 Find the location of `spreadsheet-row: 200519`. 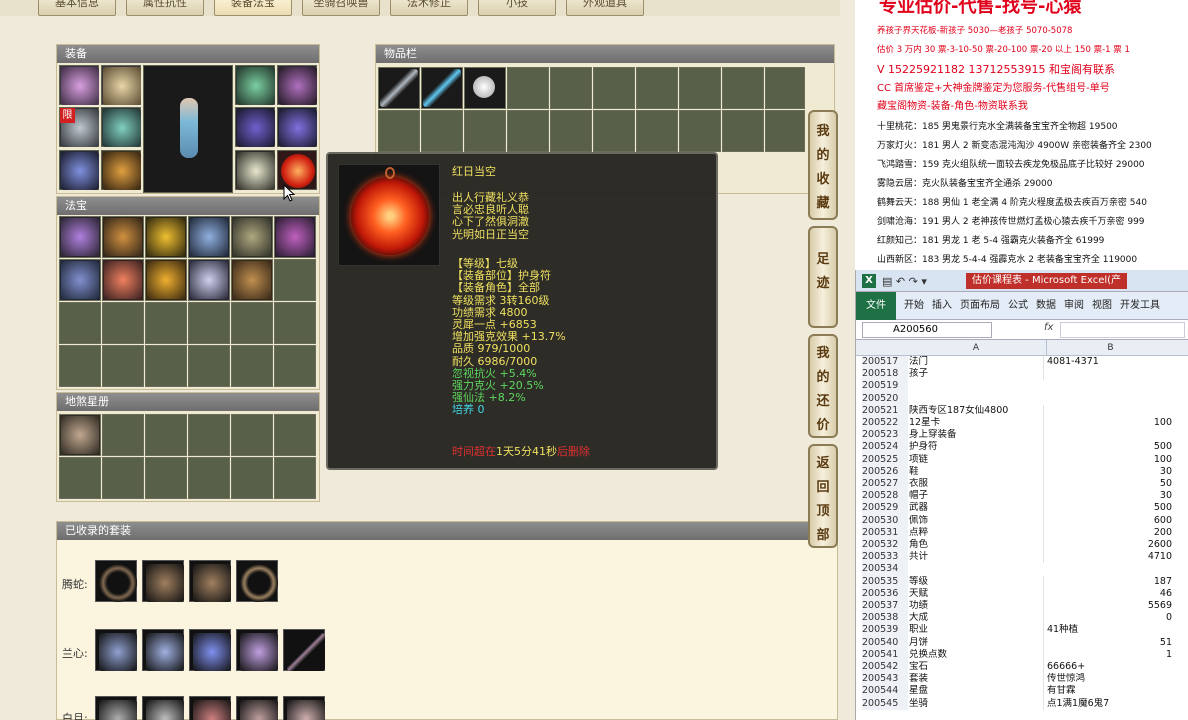

spreadsheet-row: 200519 is located at coordinates (1022, 386).